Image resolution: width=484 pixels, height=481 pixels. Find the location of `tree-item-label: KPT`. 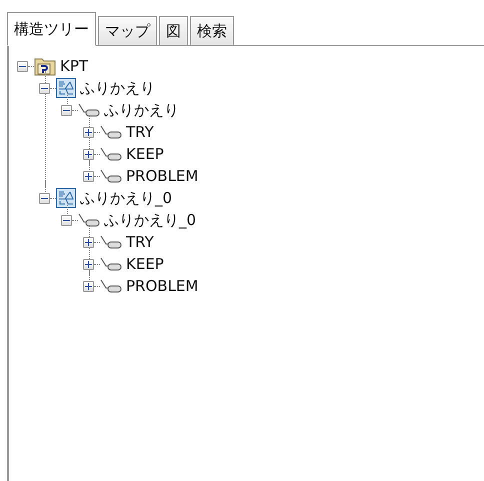

tree-item-label: KPT is located at coordinates (74, 66).